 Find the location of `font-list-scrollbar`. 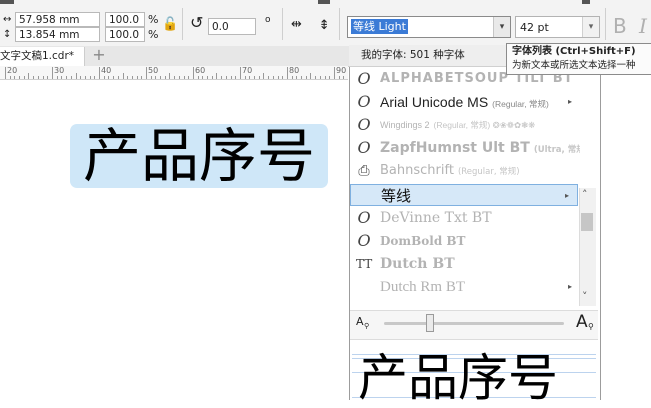

font-list-scrollbar is located at coordinates (587, 247).